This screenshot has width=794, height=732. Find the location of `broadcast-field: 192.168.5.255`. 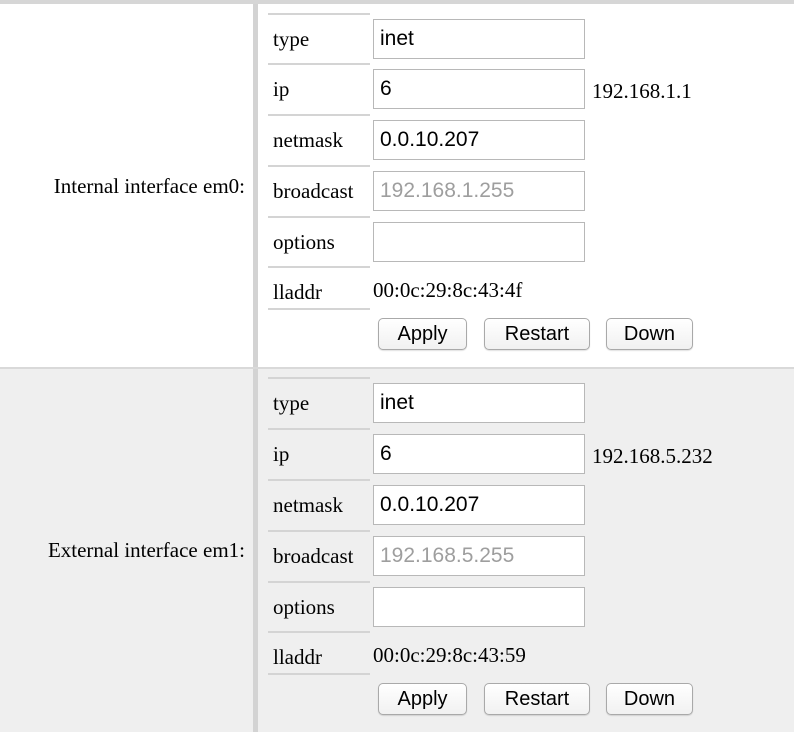

broadcast-field: 192.168.5.255 is located at coordinates (479, 556).